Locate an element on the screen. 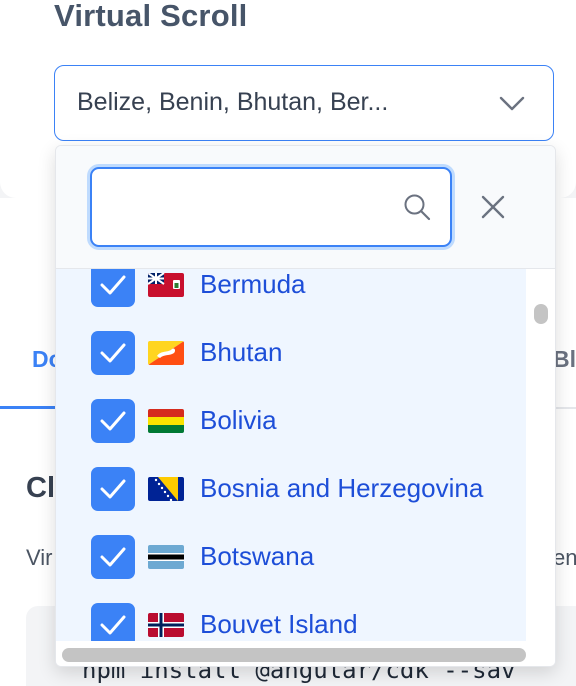  content-text: Vir is located at coordinates (39, 557).